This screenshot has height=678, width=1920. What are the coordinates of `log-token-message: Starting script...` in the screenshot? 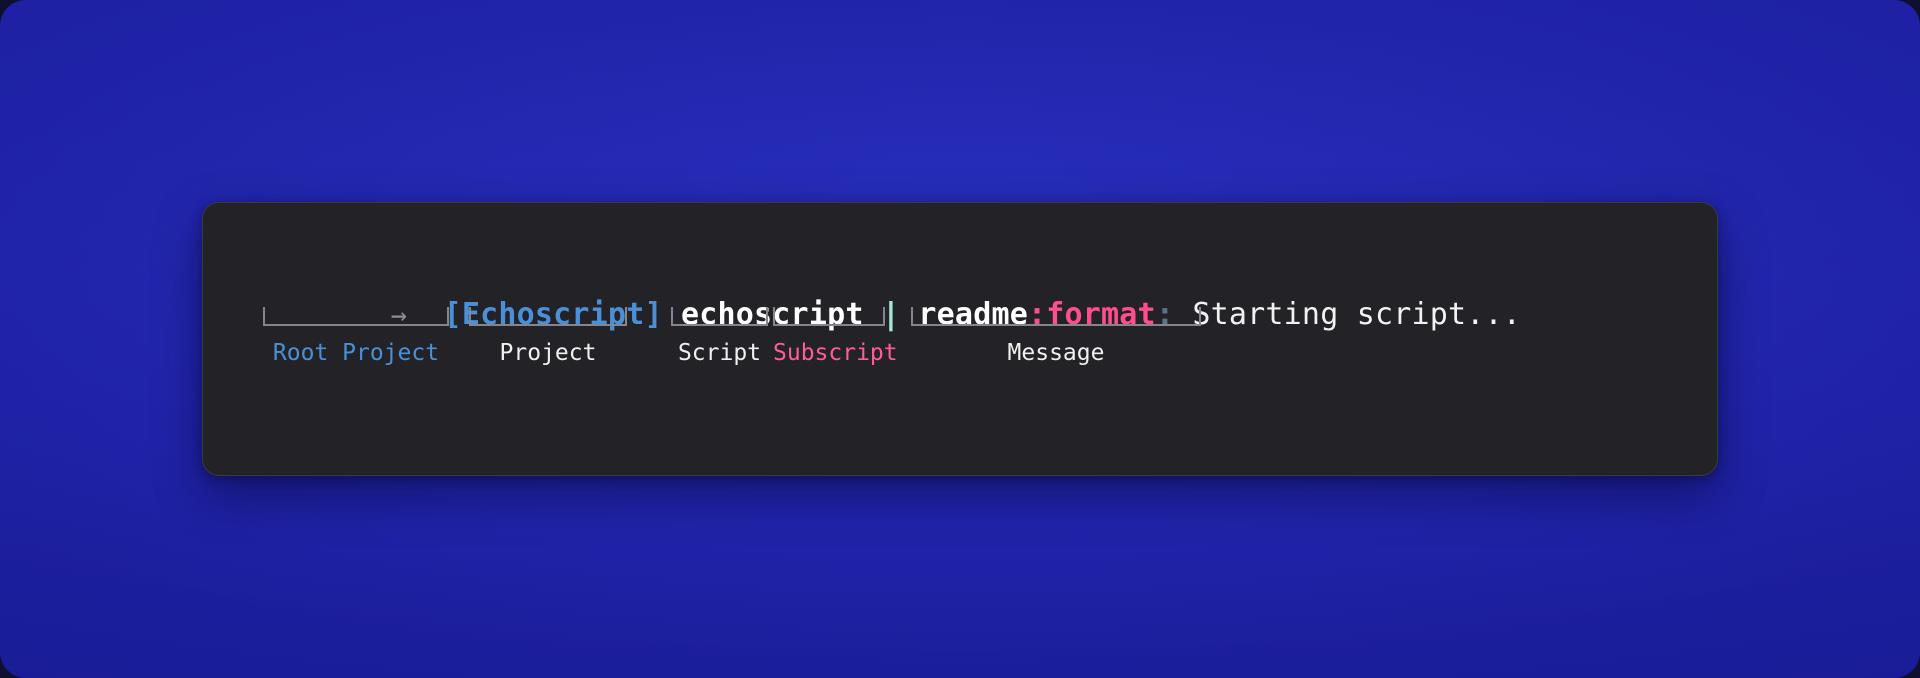 It's located at (1357, 314).